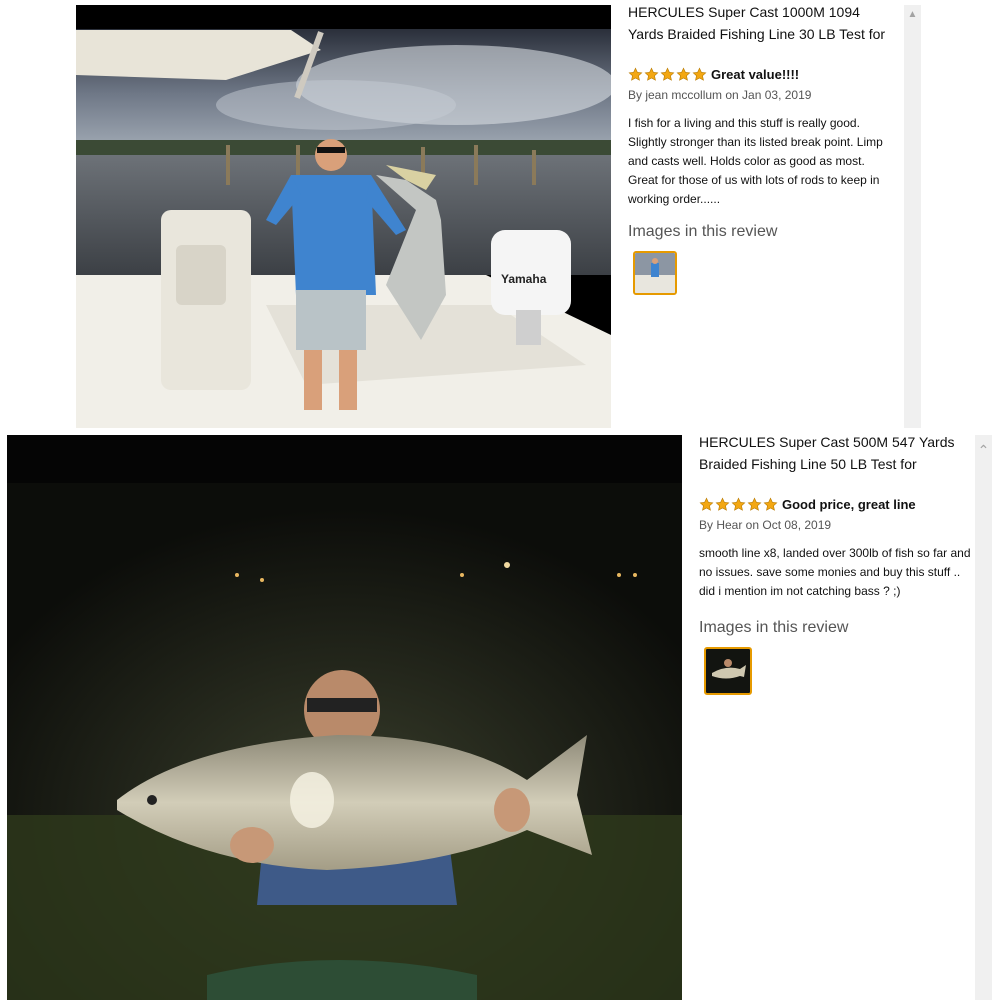 The width and height of the screenshot is (1000, 1000). Describe the element at coordinates (983, 717) in the screenshot. I see `scrollbar-2: ⌃` at that location.